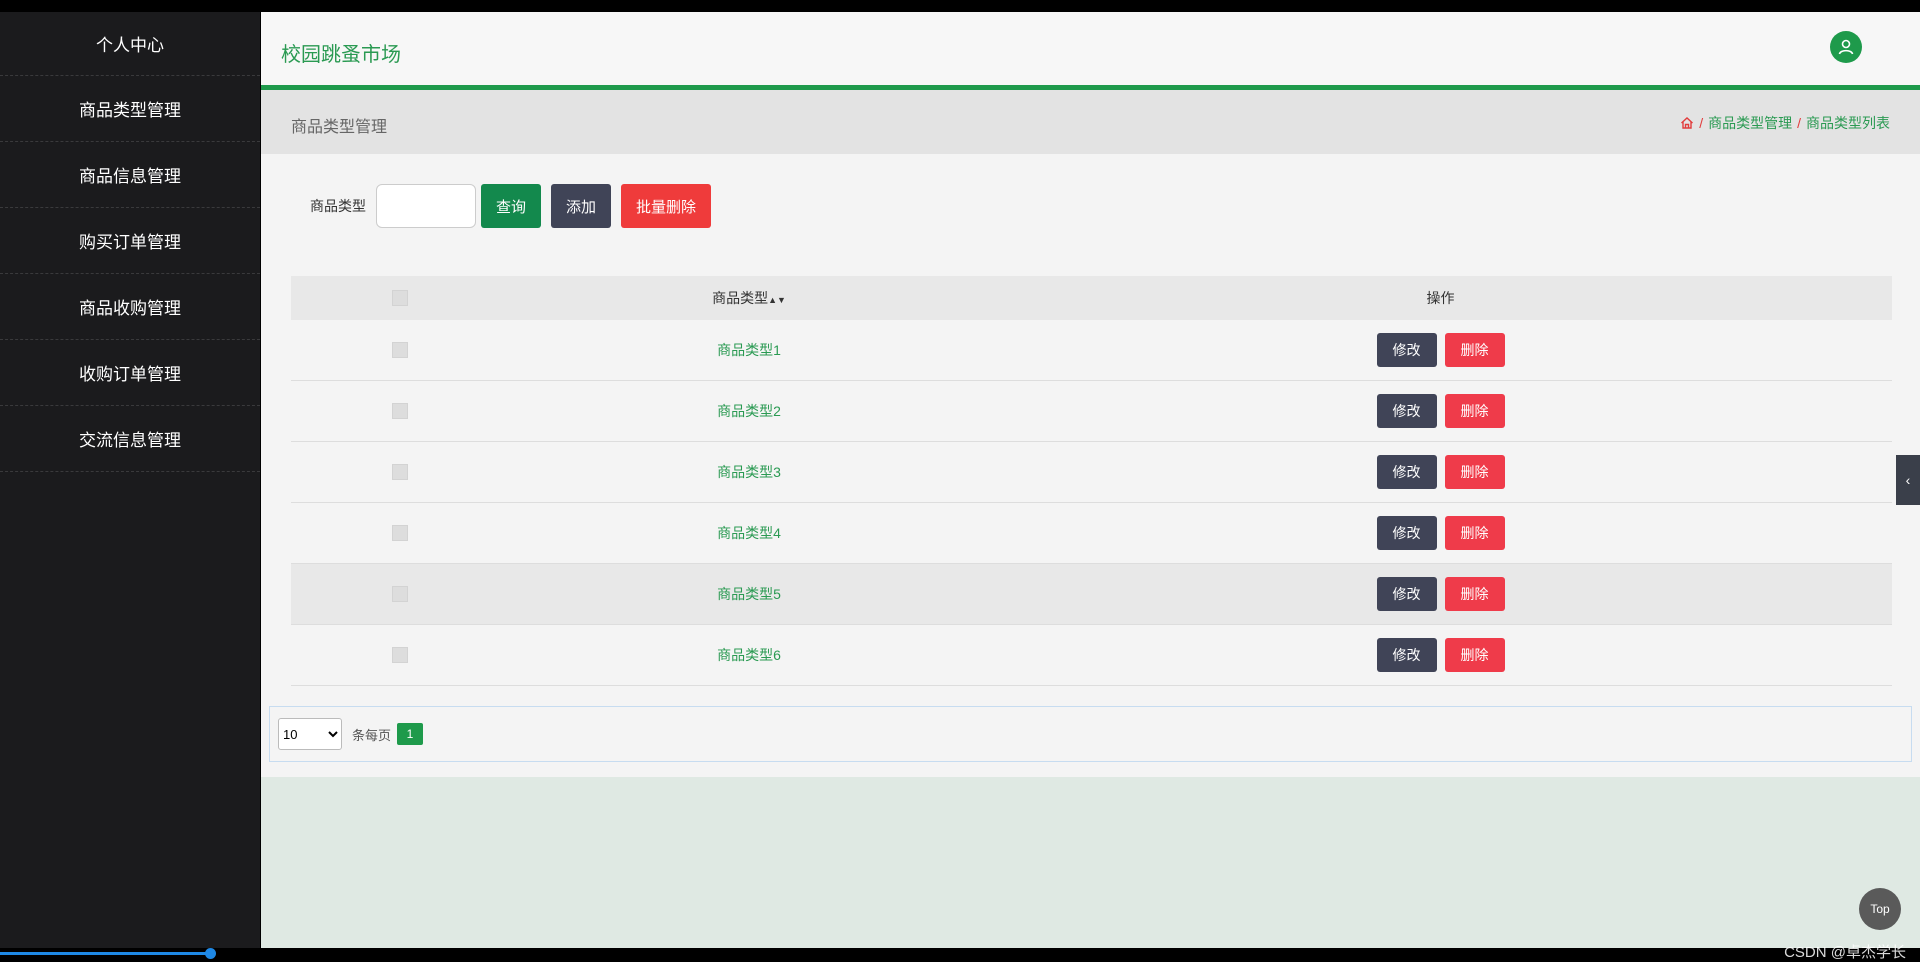  I want to click on panel-toggle: ‹, so click(1908, 480).